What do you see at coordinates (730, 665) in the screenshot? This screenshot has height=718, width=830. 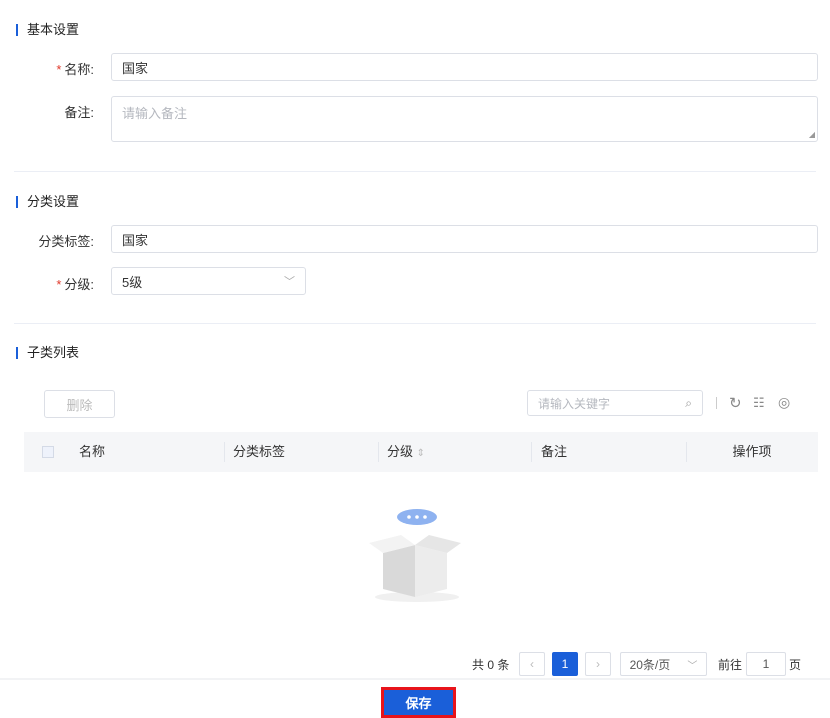 I see `goto-label: 前往` at bounding box center [730, 665].